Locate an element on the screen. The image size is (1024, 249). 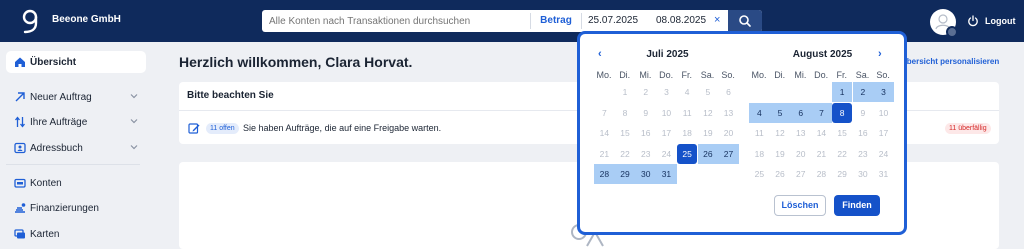
chevron-down-icon is located at coordinates (134, 121).